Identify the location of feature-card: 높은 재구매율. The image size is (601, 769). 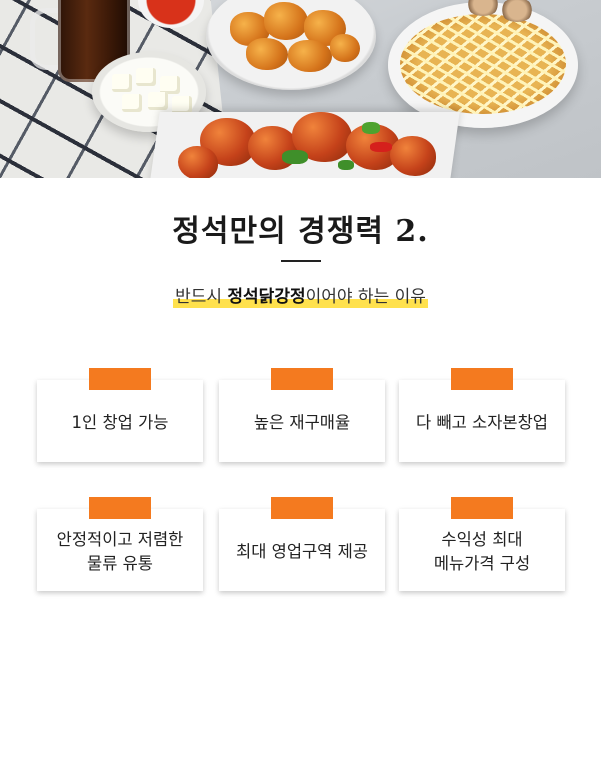
(302, 415).